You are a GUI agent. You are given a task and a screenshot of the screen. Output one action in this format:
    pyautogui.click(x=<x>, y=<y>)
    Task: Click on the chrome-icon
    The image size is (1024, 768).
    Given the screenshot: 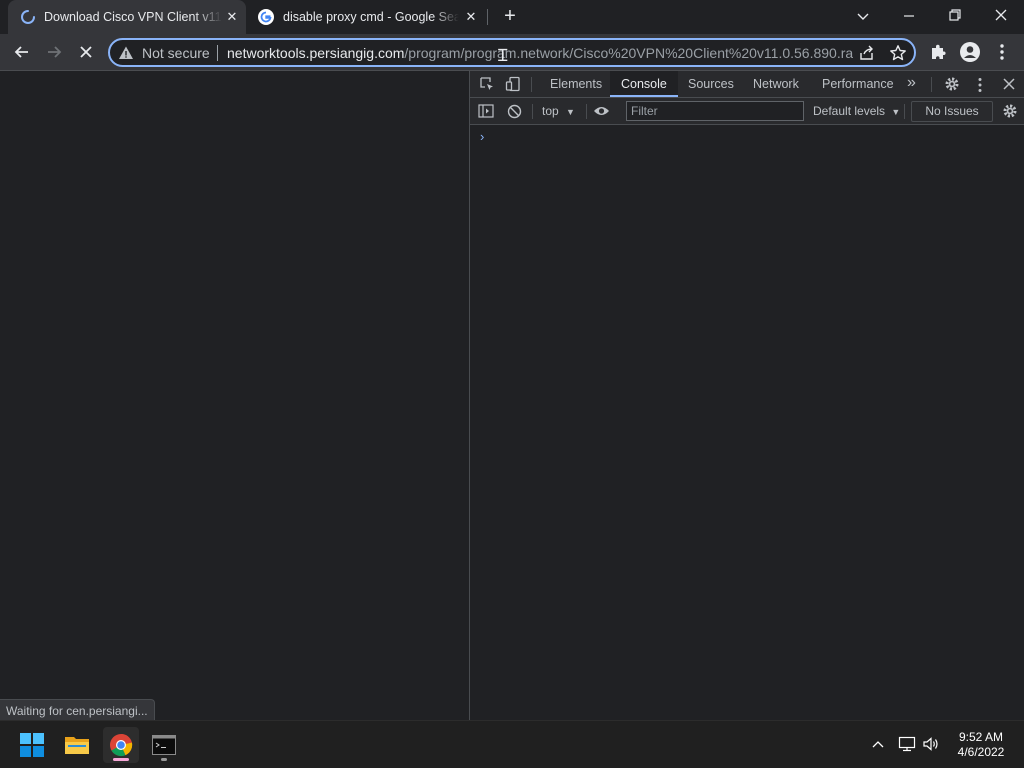 What is the action you would take?
    pyautogui.click(x=121, y=745)
    